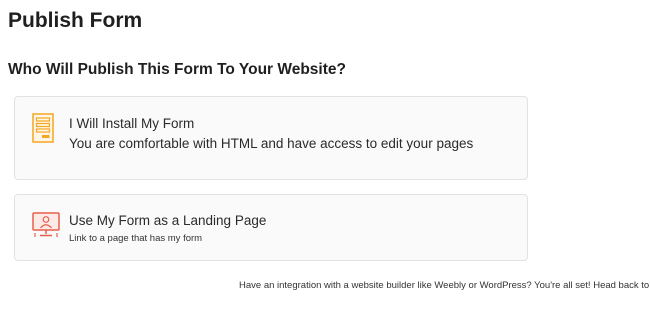  What do you see at coordinates (168, 220) in the screenshot?
I see `landing-page-title: Use My Form as a Landing Page` at bounding box center [168, 220].